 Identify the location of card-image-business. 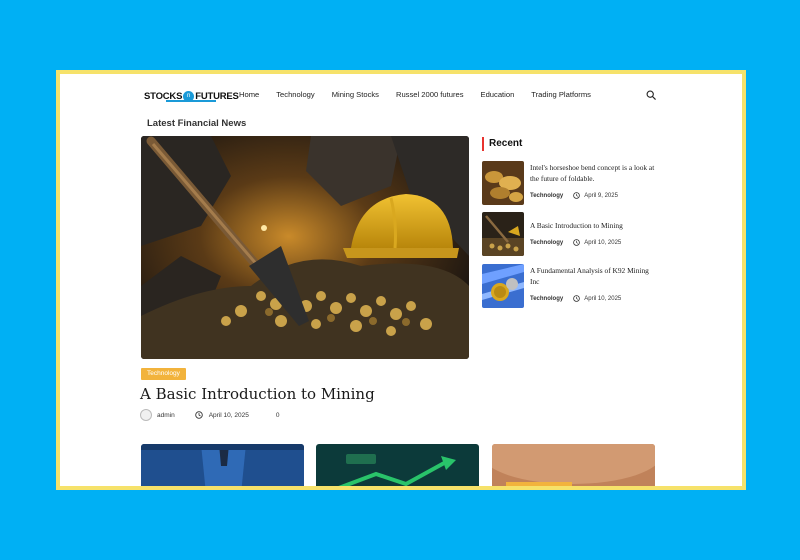
(222, 465).